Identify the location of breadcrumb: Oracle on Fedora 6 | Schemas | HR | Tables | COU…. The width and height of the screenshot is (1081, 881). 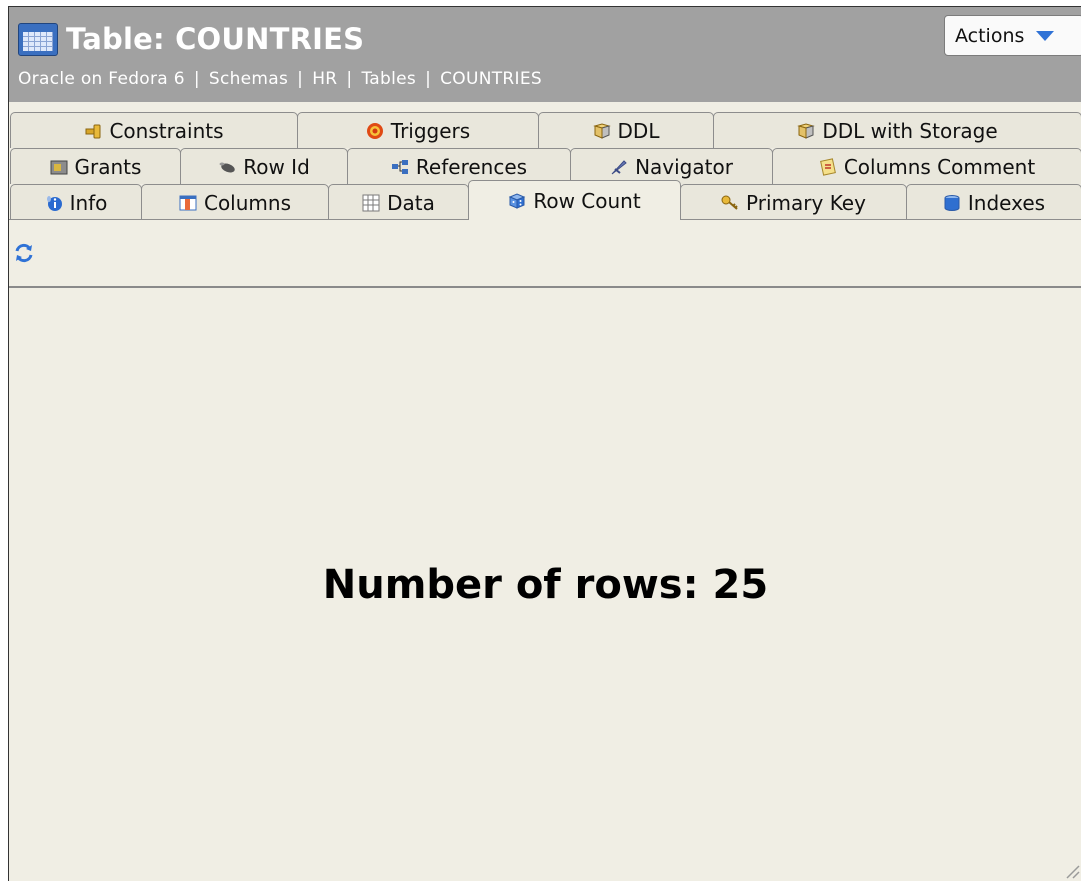
(280, 79).